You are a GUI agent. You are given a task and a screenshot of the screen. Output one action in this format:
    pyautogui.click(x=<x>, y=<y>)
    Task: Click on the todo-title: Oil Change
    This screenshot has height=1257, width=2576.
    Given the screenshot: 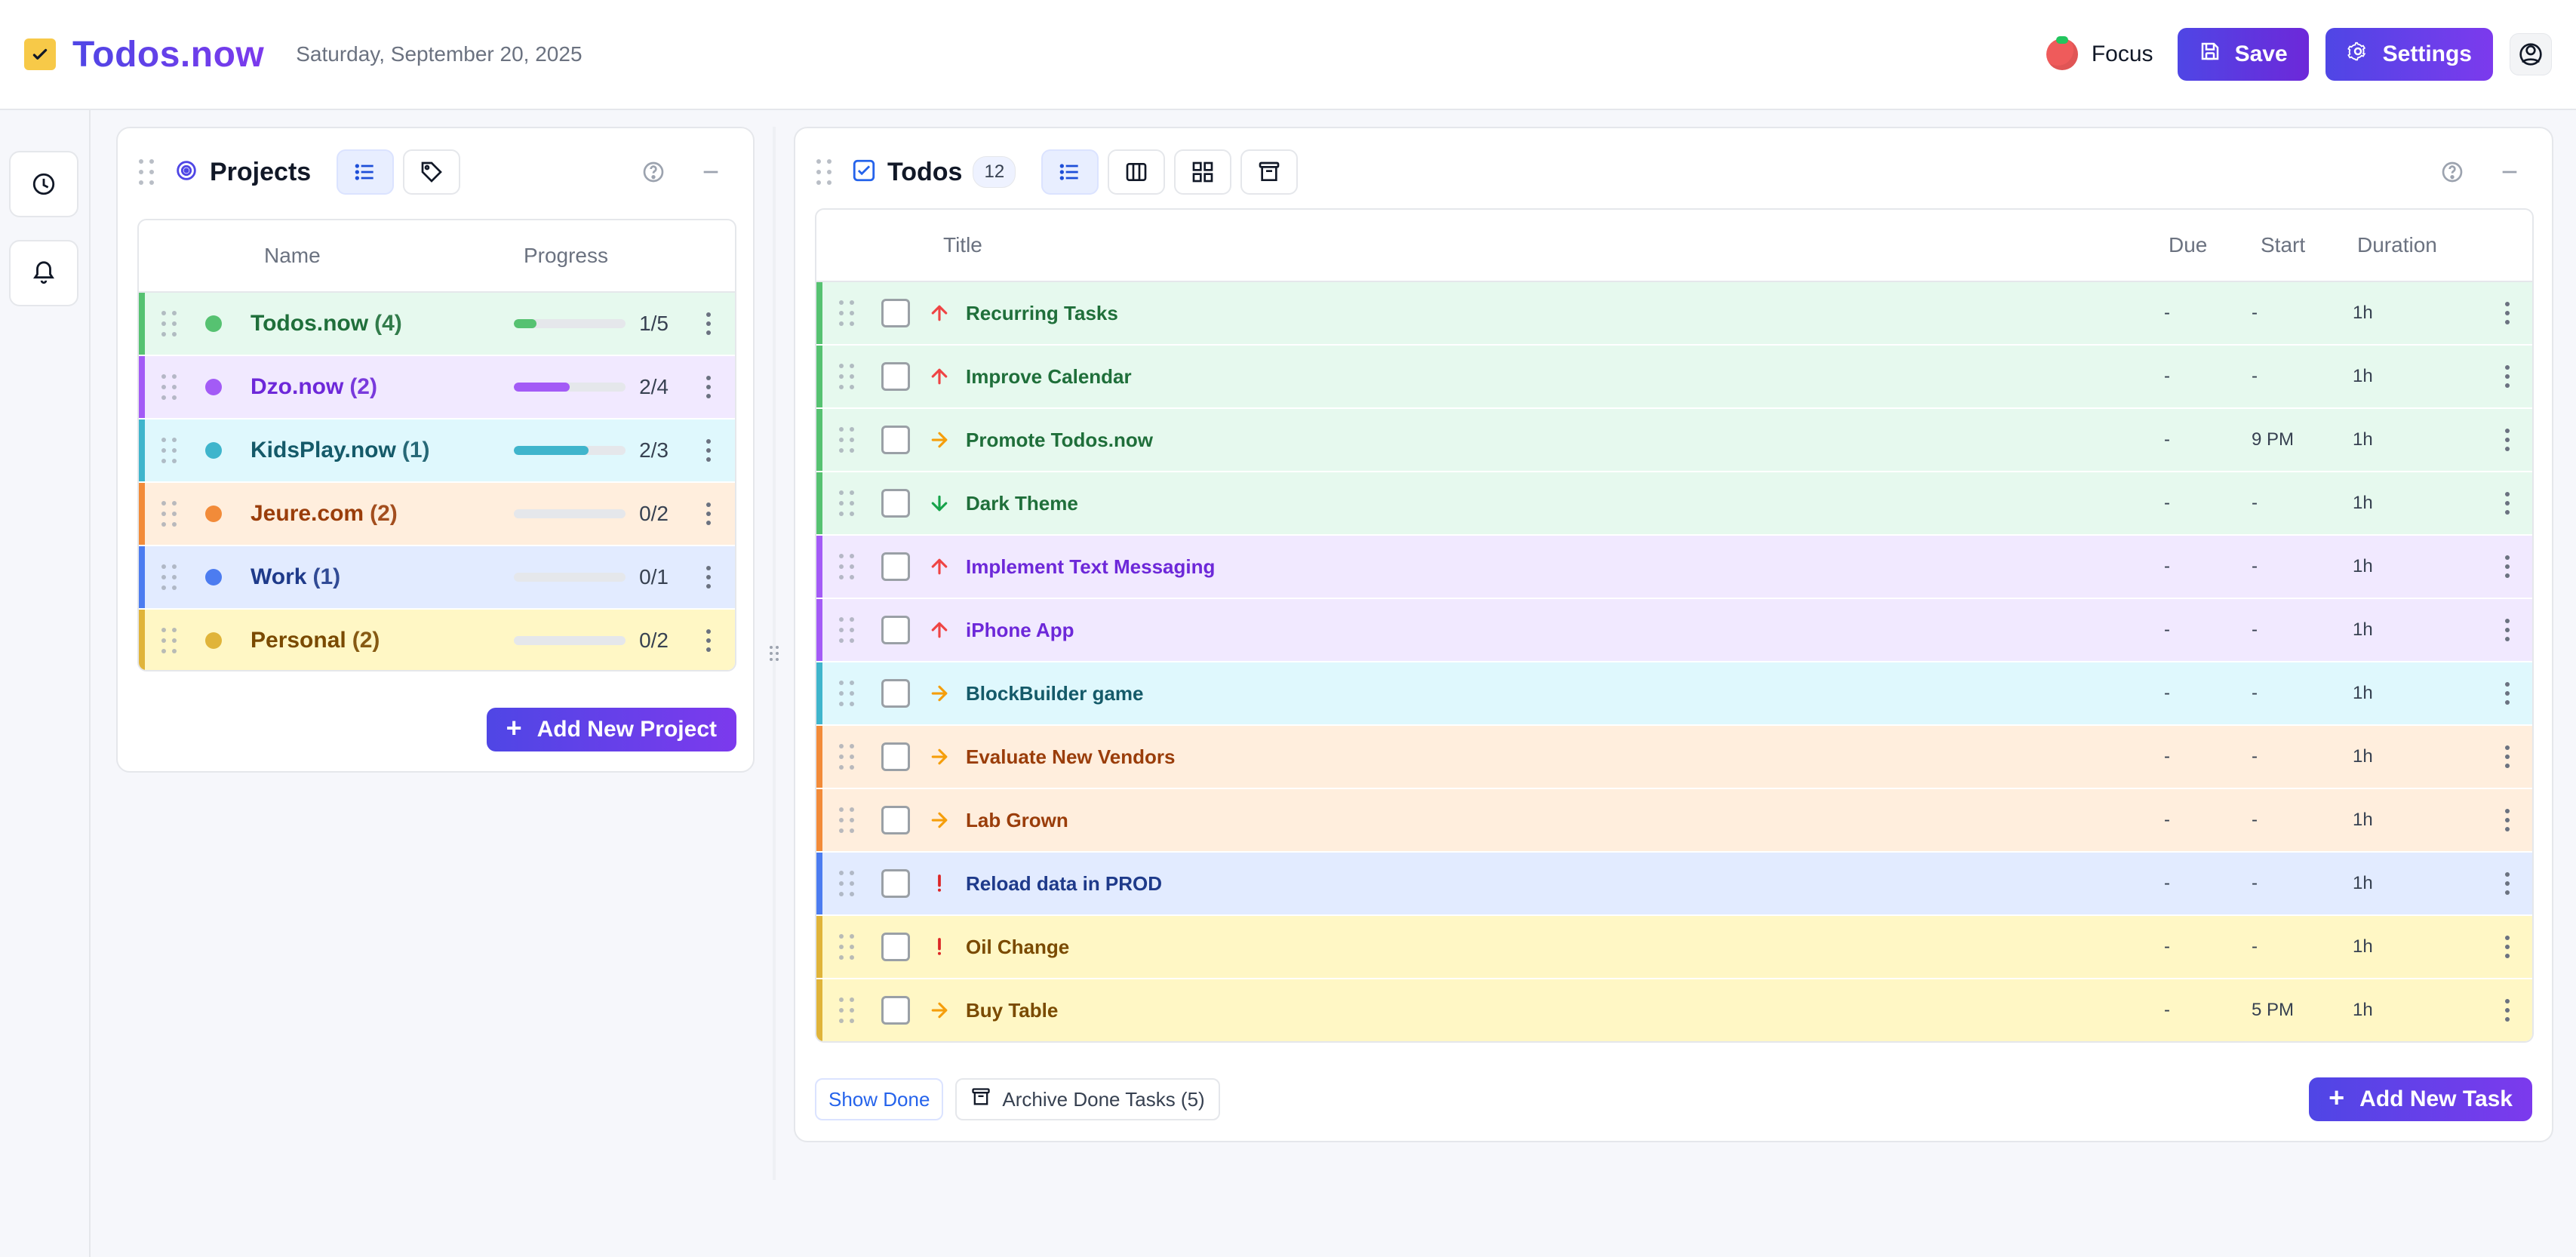 What is the action you would take?
    pyautogui.click(x=1017, y=947)
    